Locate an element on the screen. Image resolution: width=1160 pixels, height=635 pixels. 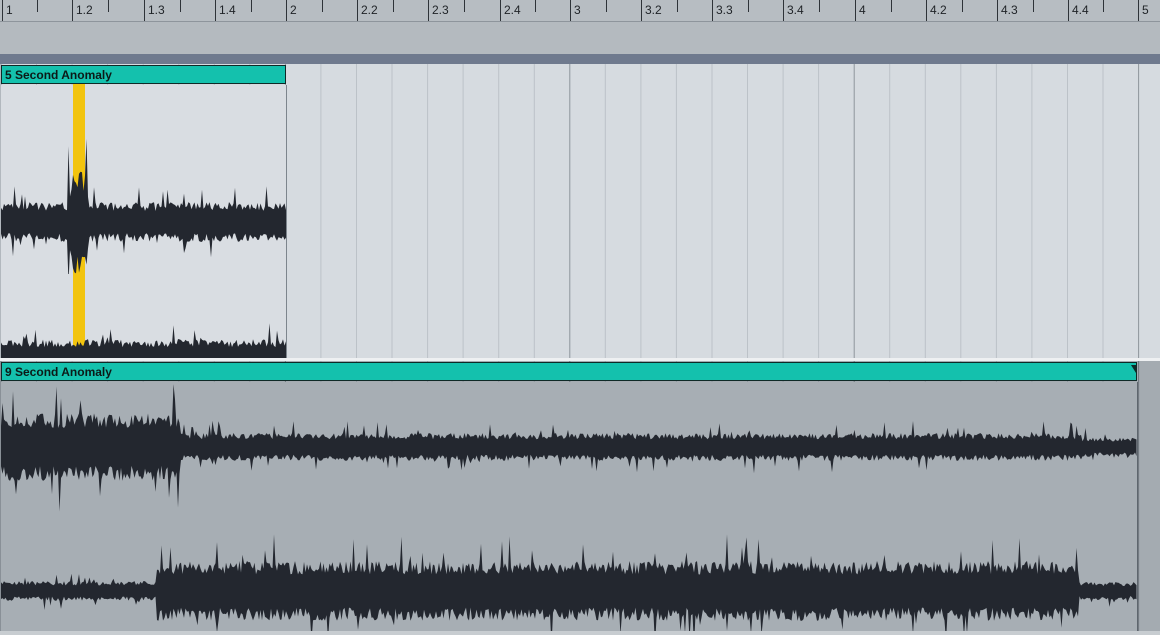
ruler-label: 1.3 is located at coordinates (156, 10).